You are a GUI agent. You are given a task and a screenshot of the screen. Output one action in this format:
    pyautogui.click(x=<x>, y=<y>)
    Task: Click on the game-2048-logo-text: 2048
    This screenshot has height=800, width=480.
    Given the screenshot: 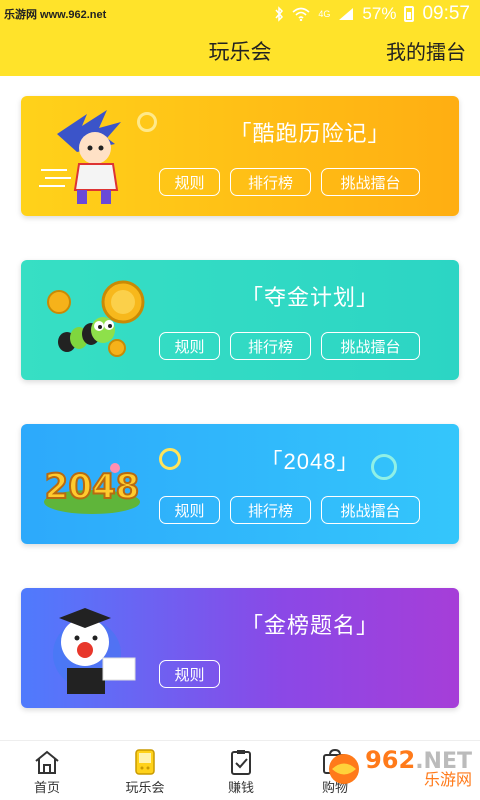 What is the action you would take?
    pyautogui.click(x=92, y=487)
    